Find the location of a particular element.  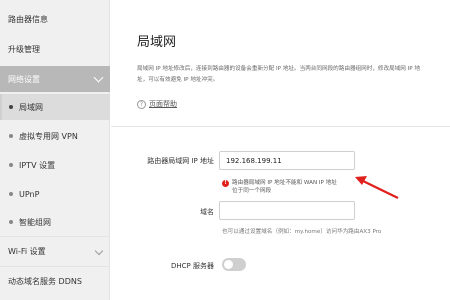

sidebar-item-label: 动态域名服务 DDNS is located at coordinates (45, 281).